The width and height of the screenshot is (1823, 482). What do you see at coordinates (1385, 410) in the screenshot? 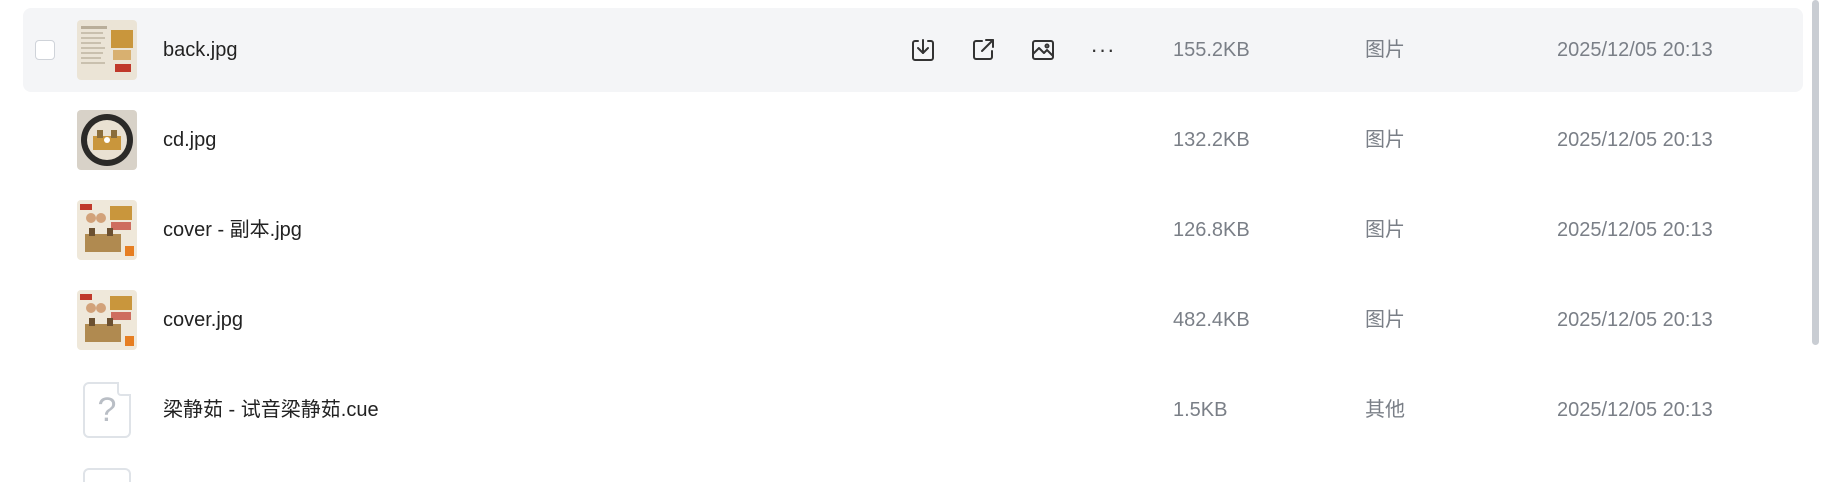
I see `file-type: 其他` at bounding box center [1385, 410].